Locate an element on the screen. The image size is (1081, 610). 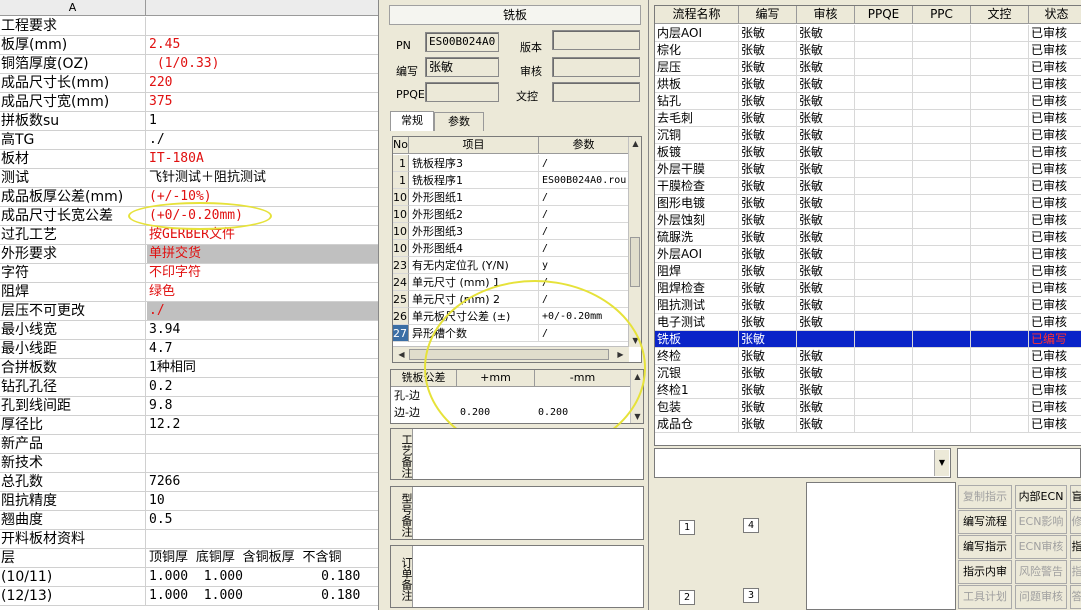
sheet-row: 新技术 is located at coordinates (189, 463).